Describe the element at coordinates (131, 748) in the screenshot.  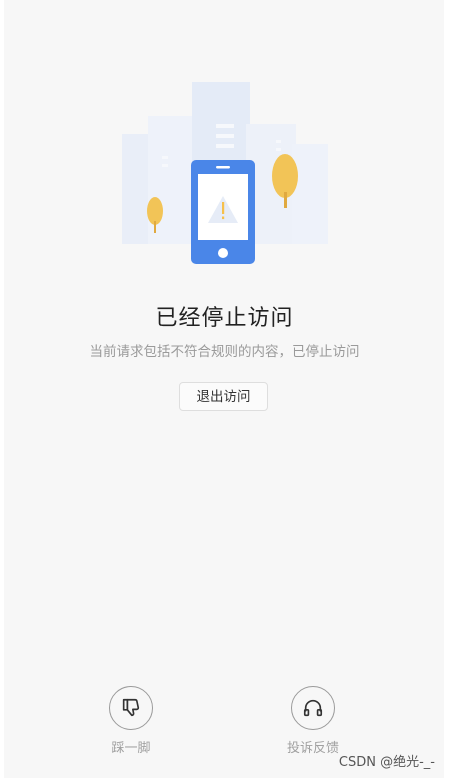
I see `dislike-label: 踩一脚` at that location.